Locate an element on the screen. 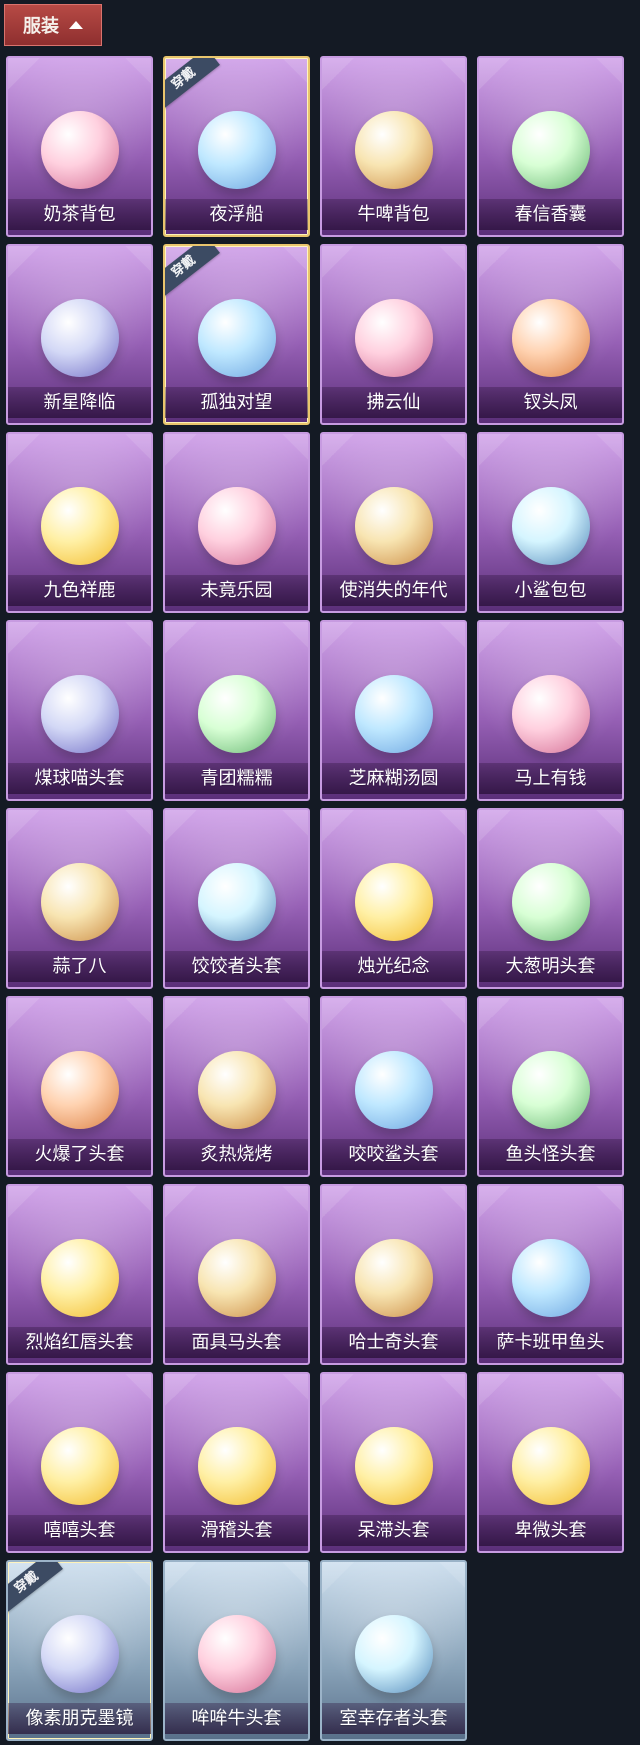 This screenshot has height=1745, width=640. wardrobe-item: 春信香囊 is located at coordinates (550, 146).